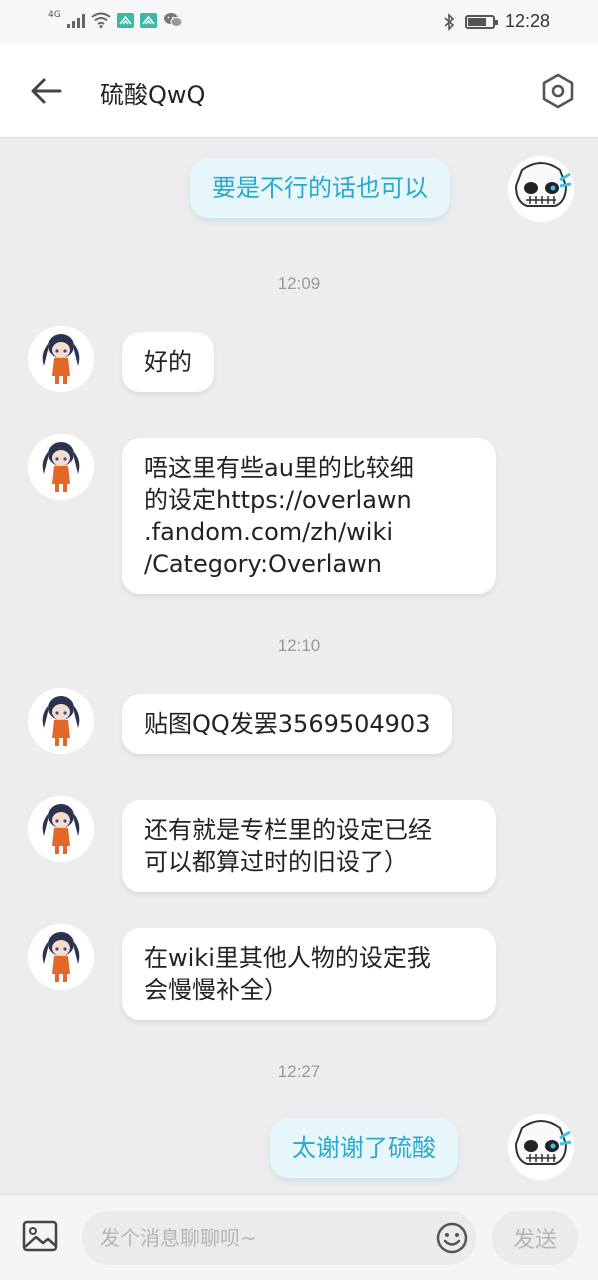 The width and height of the screenshot is (598, 1280). What do you see at coordinates (216, 990) in the screenshot?
I see `message-line: 会慢慢补全）` at bounding box center [216, 990].